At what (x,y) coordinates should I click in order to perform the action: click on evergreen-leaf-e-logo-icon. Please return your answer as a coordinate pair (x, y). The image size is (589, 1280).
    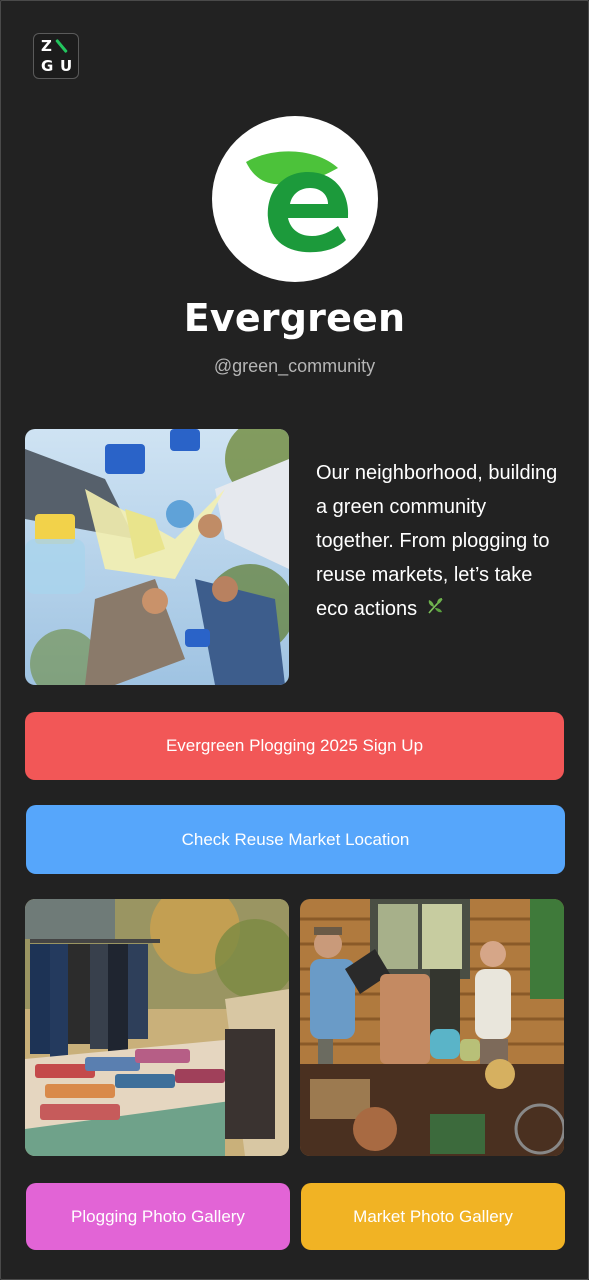
    Looking at the image, I should click on (297, 202).